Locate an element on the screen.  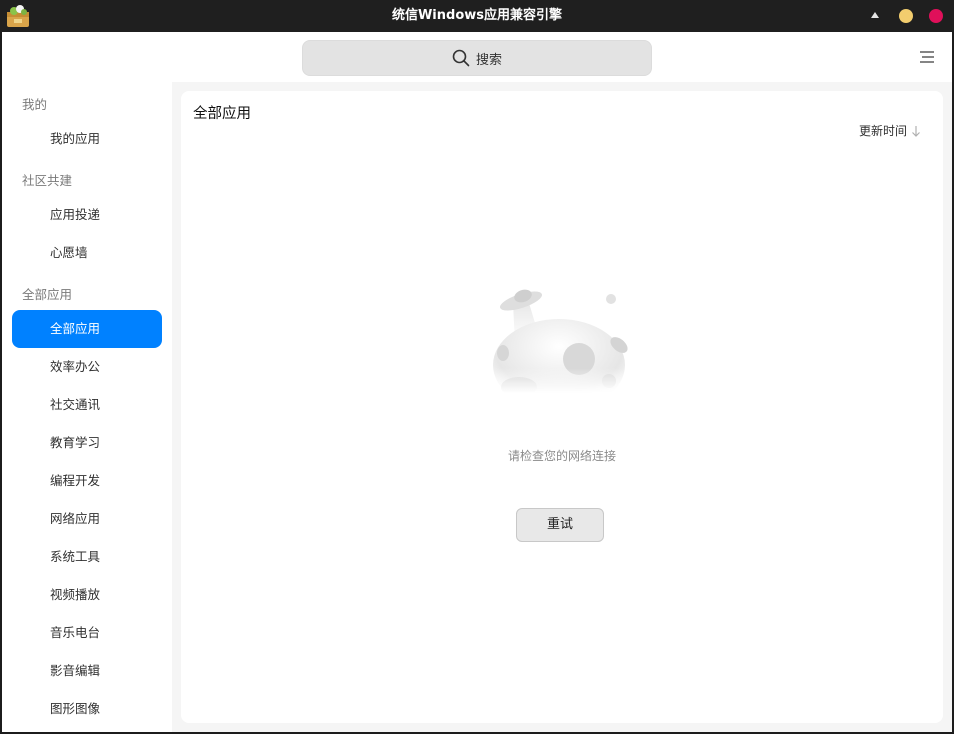
sidebar-item-network: 网络应用 is located at coordinates (87, 519).